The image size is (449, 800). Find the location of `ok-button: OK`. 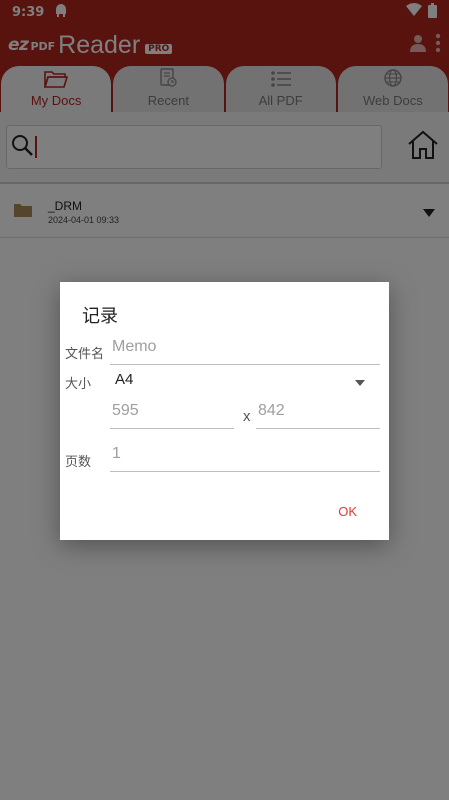

ok-button: OK is located at coordinates (347, 511).